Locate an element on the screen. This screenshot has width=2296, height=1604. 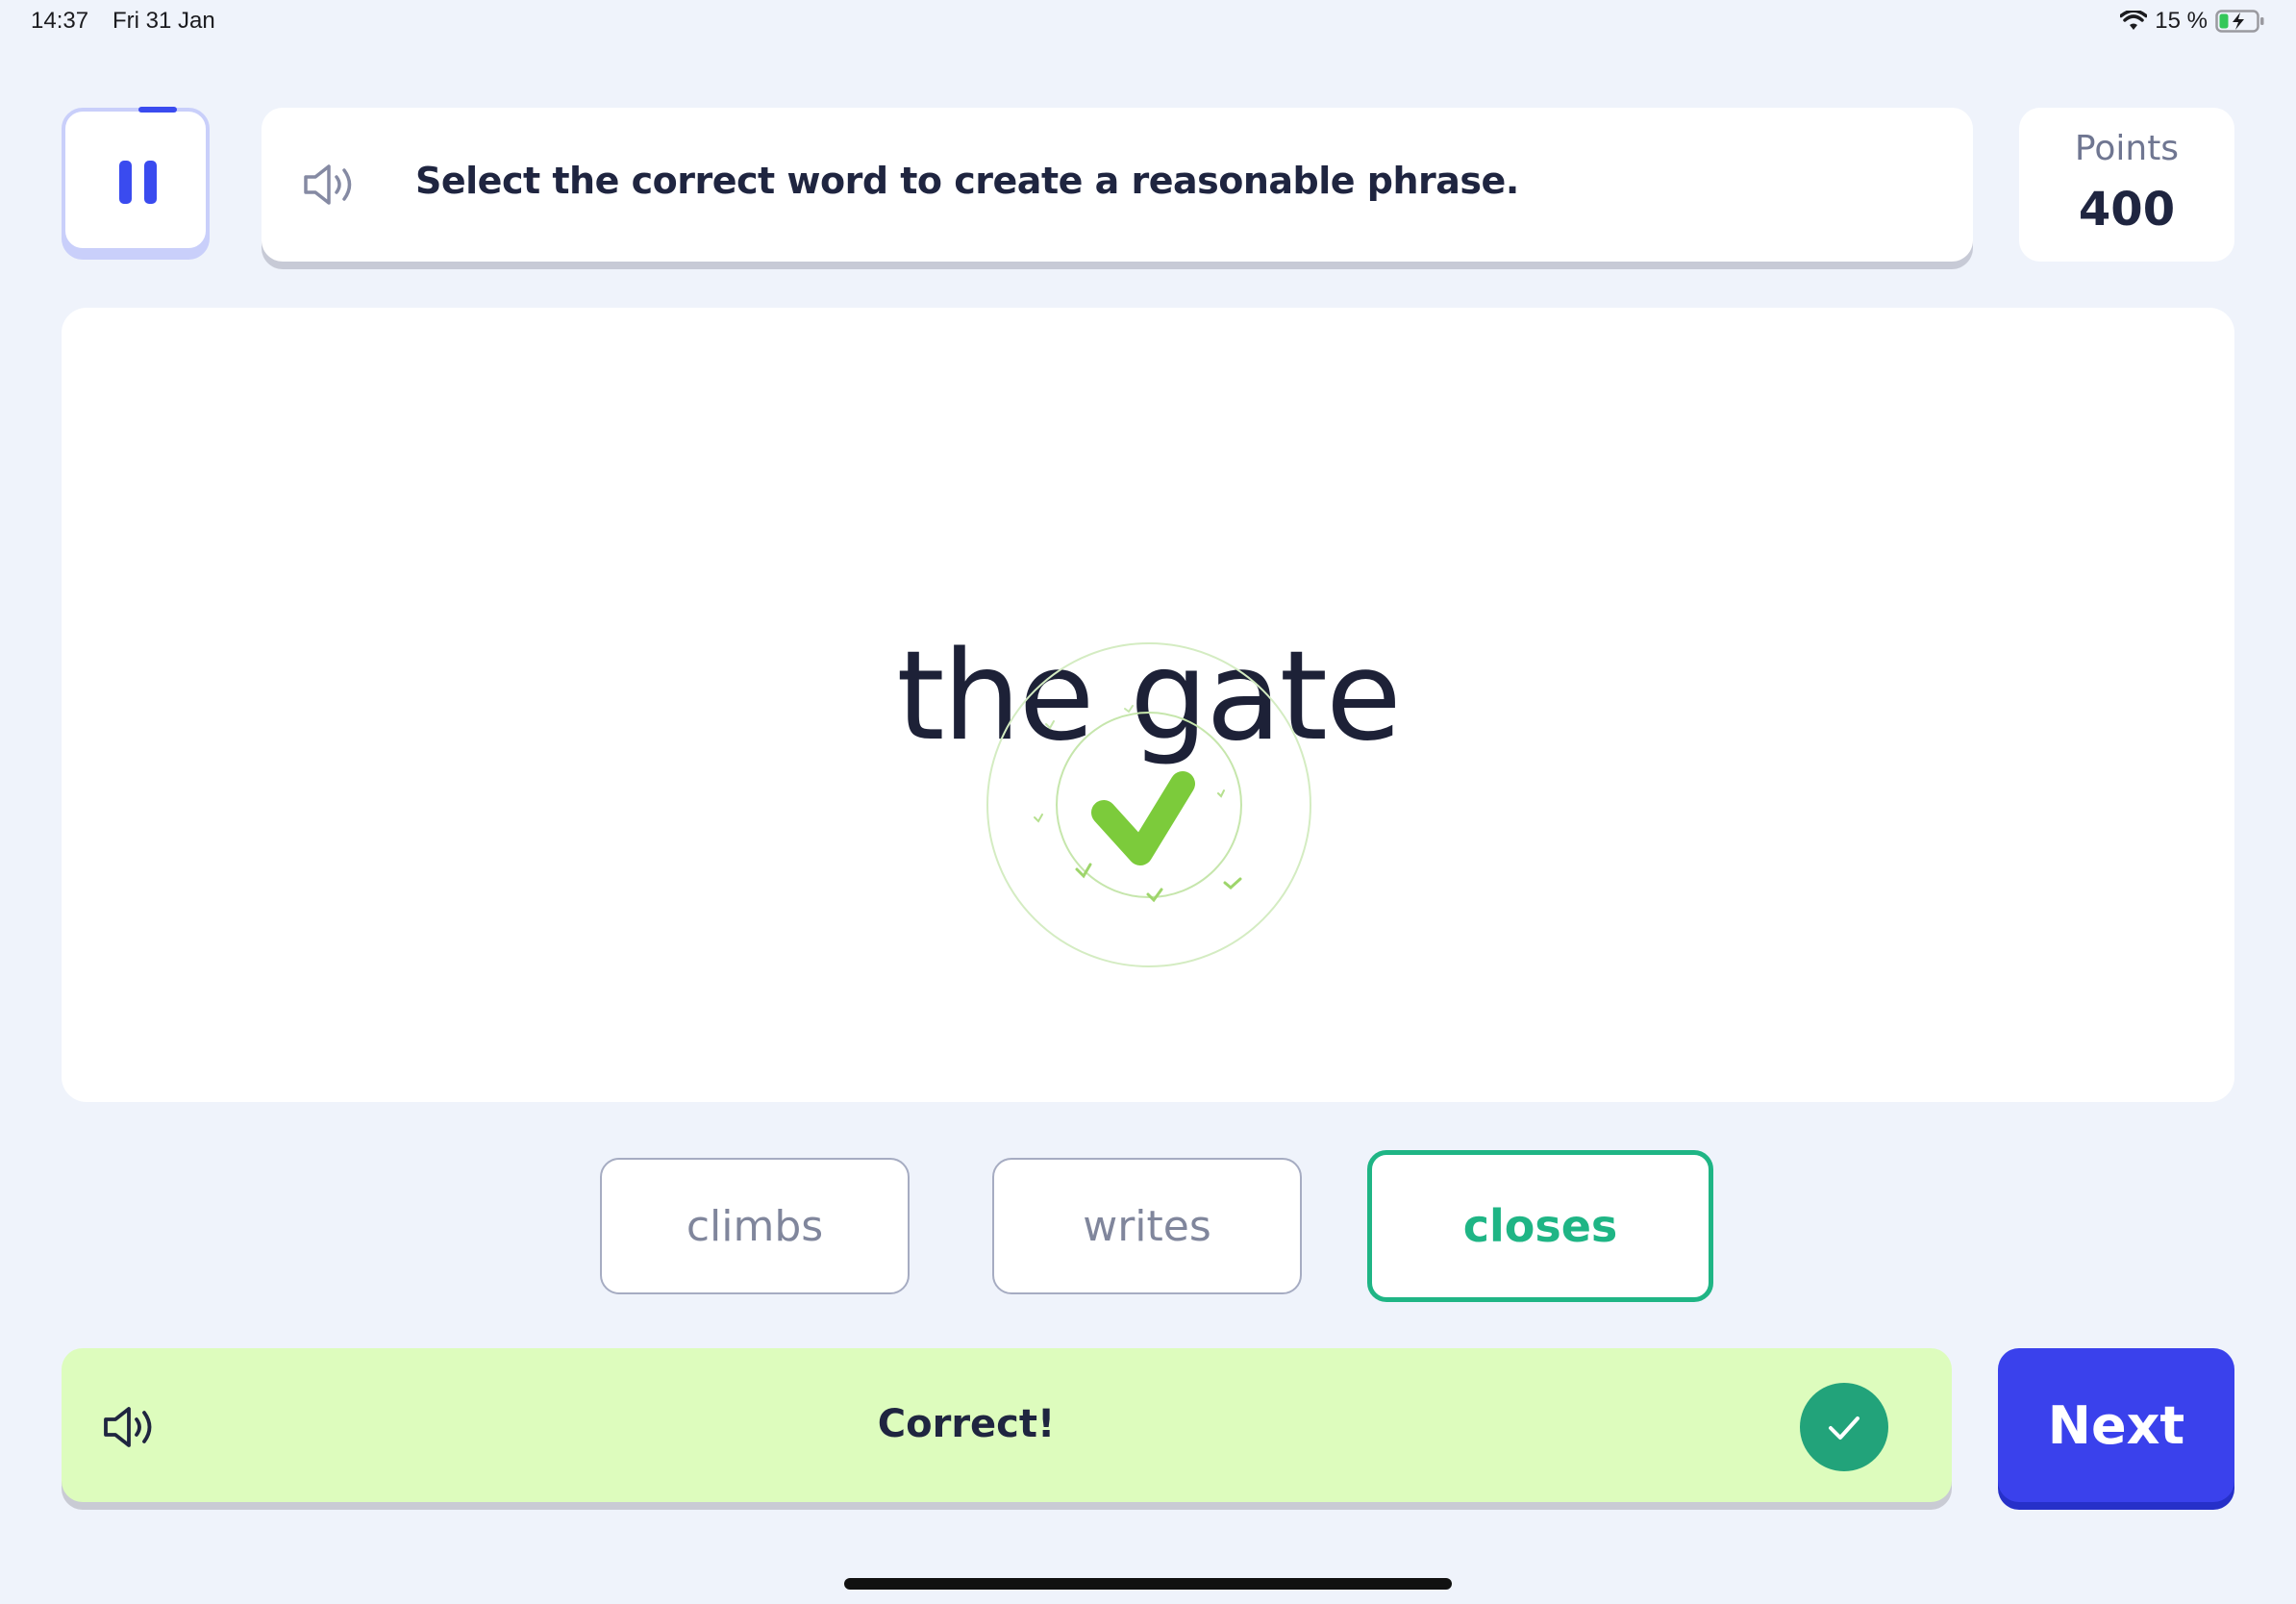
points-label: Points is located at coordinates (2127, 148).